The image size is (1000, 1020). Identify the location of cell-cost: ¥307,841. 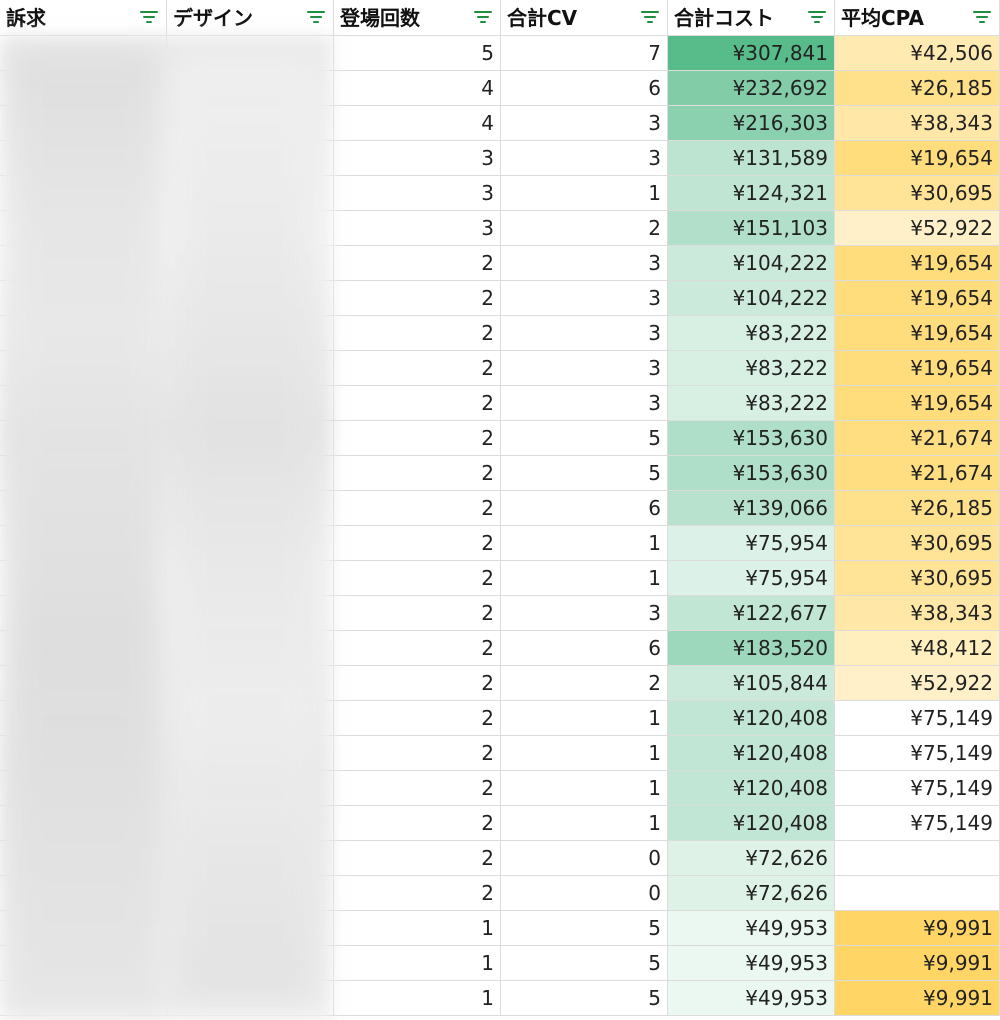
(751, 53).